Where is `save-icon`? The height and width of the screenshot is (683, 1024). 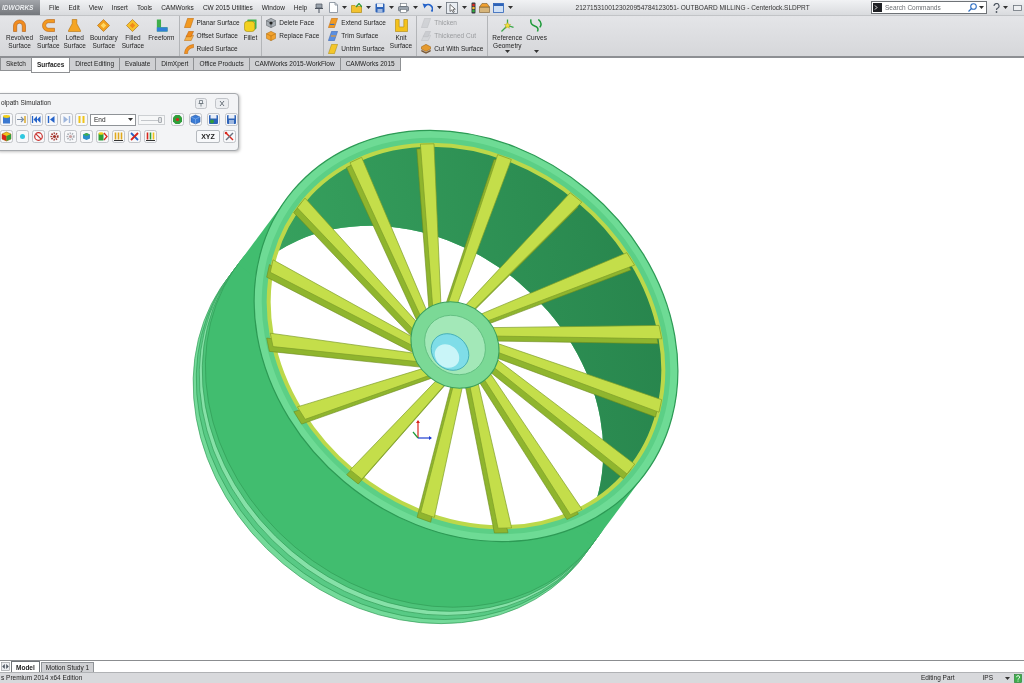
save-icon is located at coordinates (380, 7).